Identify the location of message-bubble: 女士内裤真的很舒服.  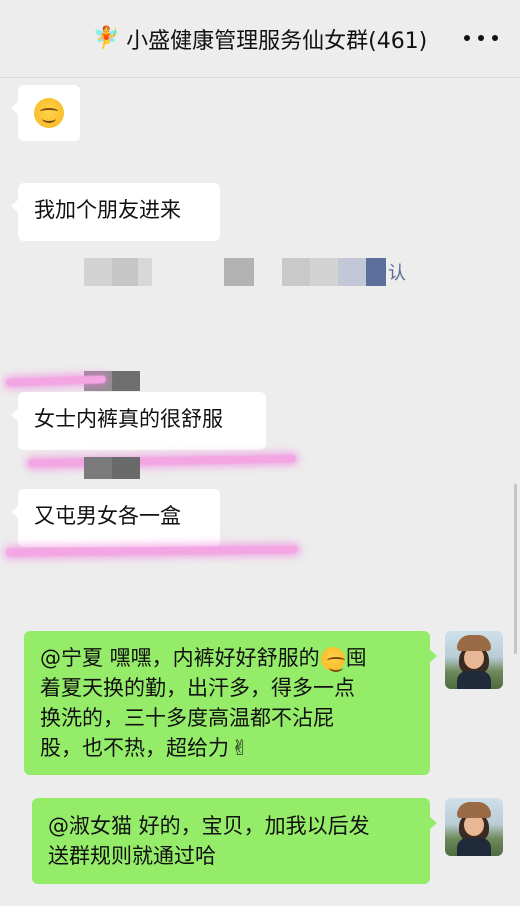
(138, 421).